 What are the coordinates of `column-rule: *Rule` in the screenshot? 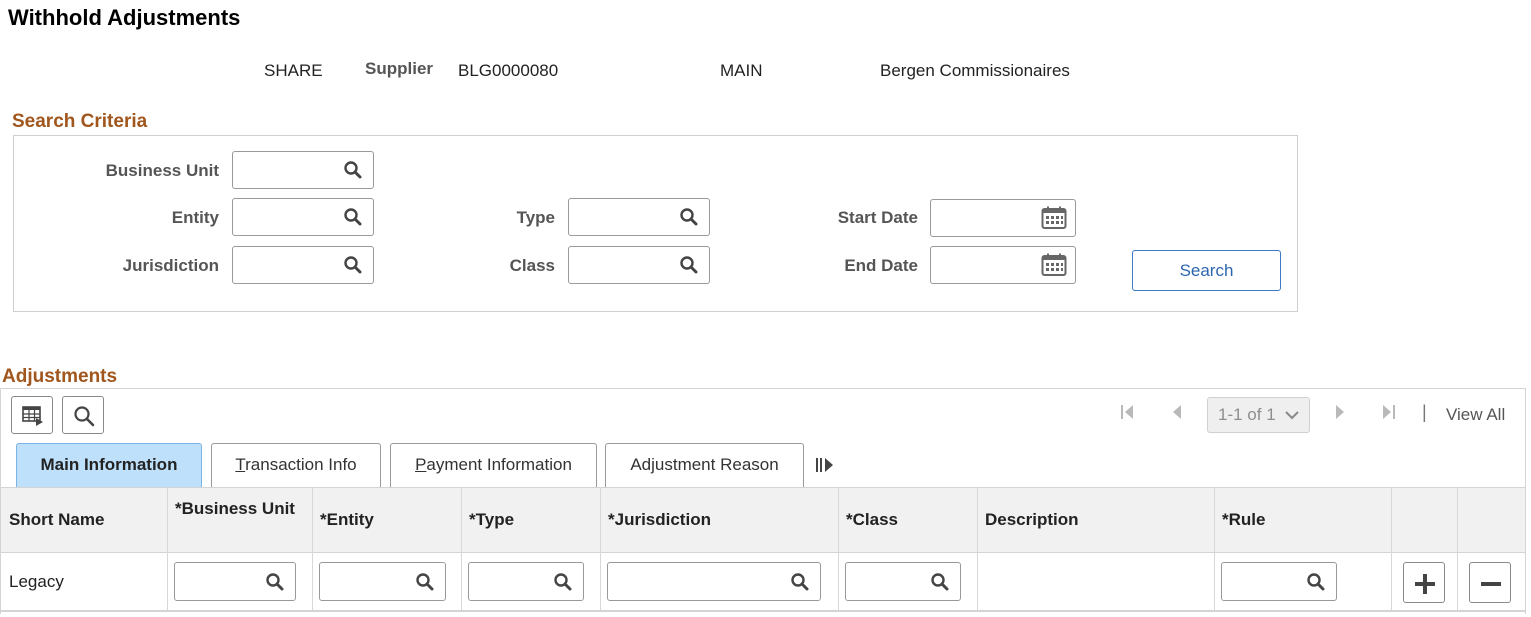 It's located at (1244, 519).